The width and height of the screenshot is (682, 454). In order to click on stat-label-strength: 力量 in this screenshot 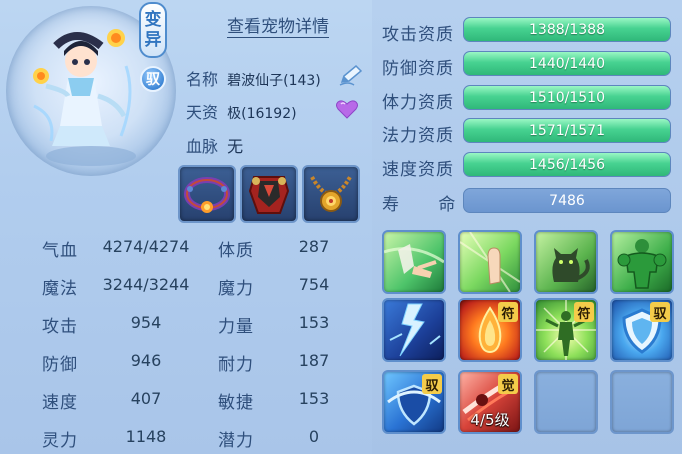, I will do `click(236, 327)`.